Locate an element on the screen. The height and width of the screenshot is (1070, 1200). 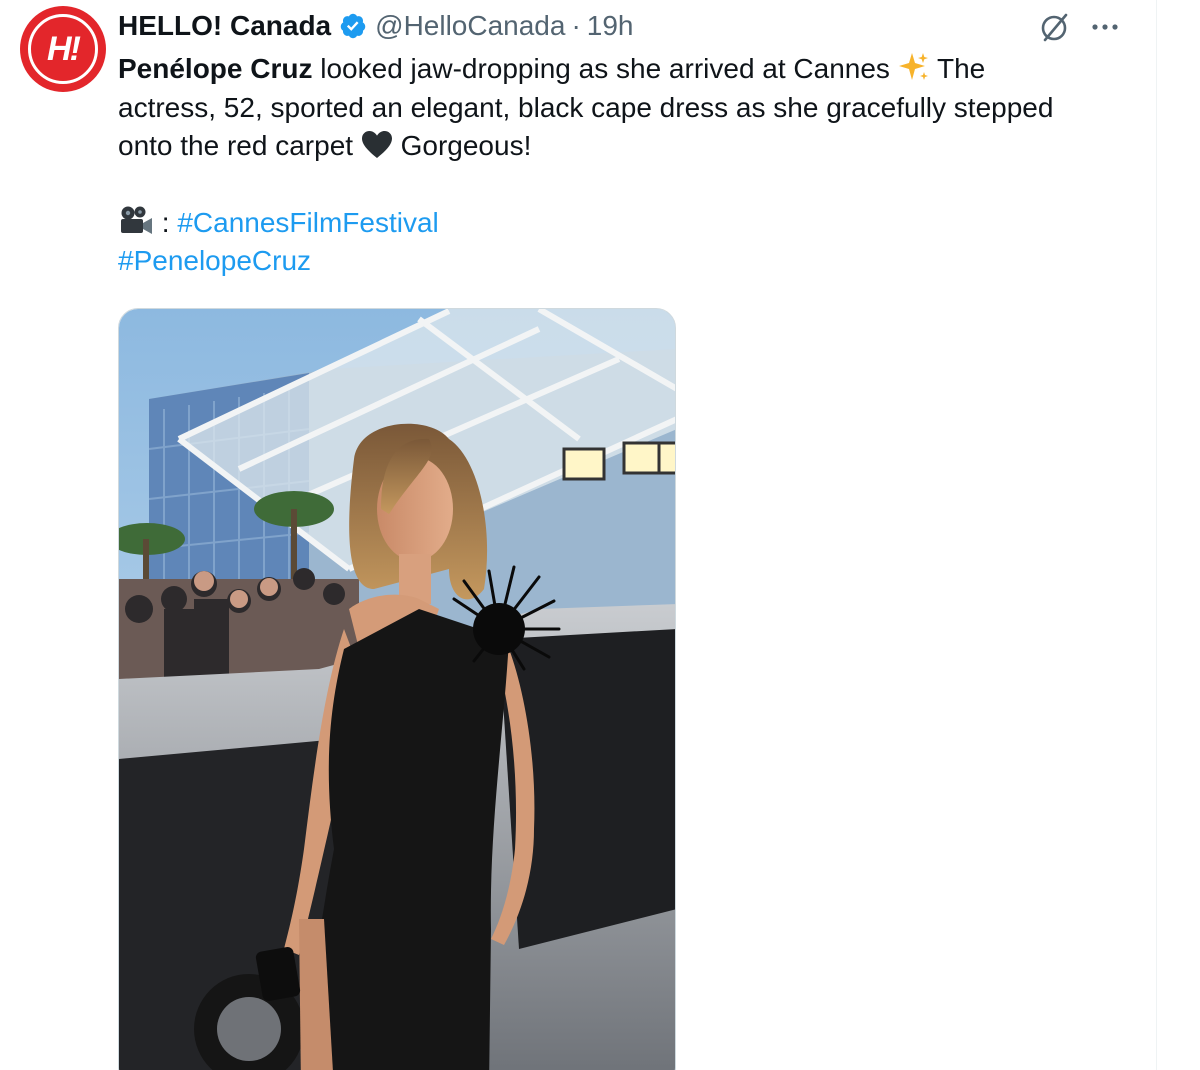
avatar: H! is located at coordinates (63, 49).